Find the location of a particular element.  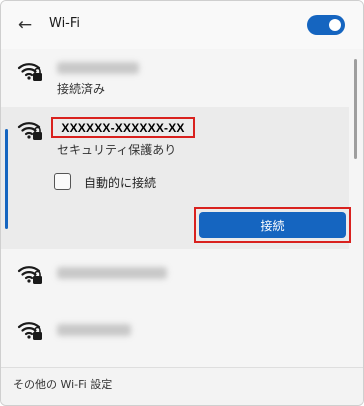

more-wifi-settings-link: その他の Wi-Fi 設定 is located at coordinates (62, 384).